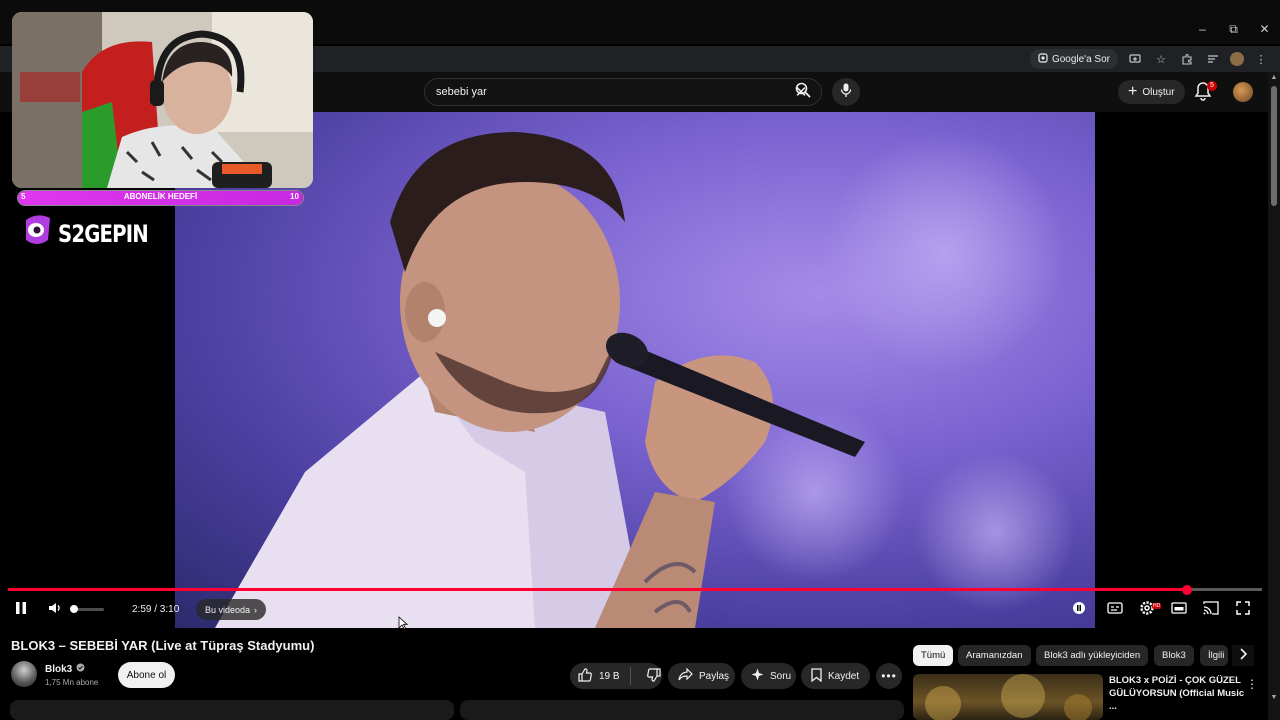 This screenshot has height=720, width=1280. Describe the element at coordinates (403, 625) in the screenshot. I see `mouse-cursor-icon` at that location.